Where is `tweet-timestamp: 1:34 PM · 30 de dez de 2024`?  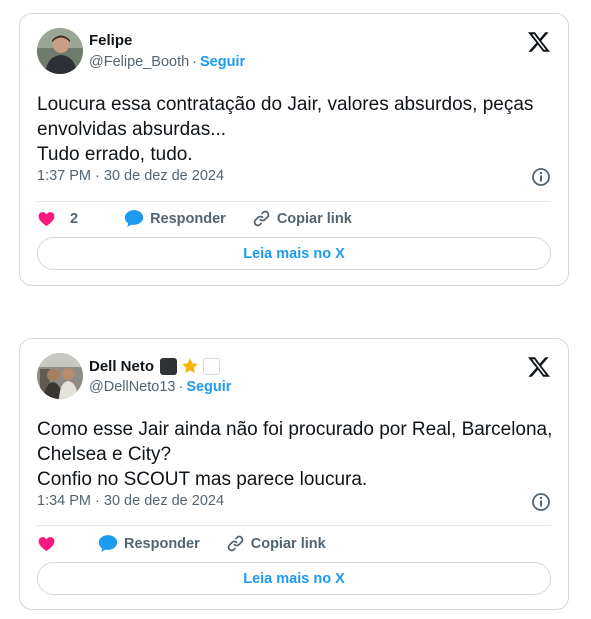
tweet-timestamp: 1:34 PM · 30 de dez de 2024 is located at coordinates (130, 501).